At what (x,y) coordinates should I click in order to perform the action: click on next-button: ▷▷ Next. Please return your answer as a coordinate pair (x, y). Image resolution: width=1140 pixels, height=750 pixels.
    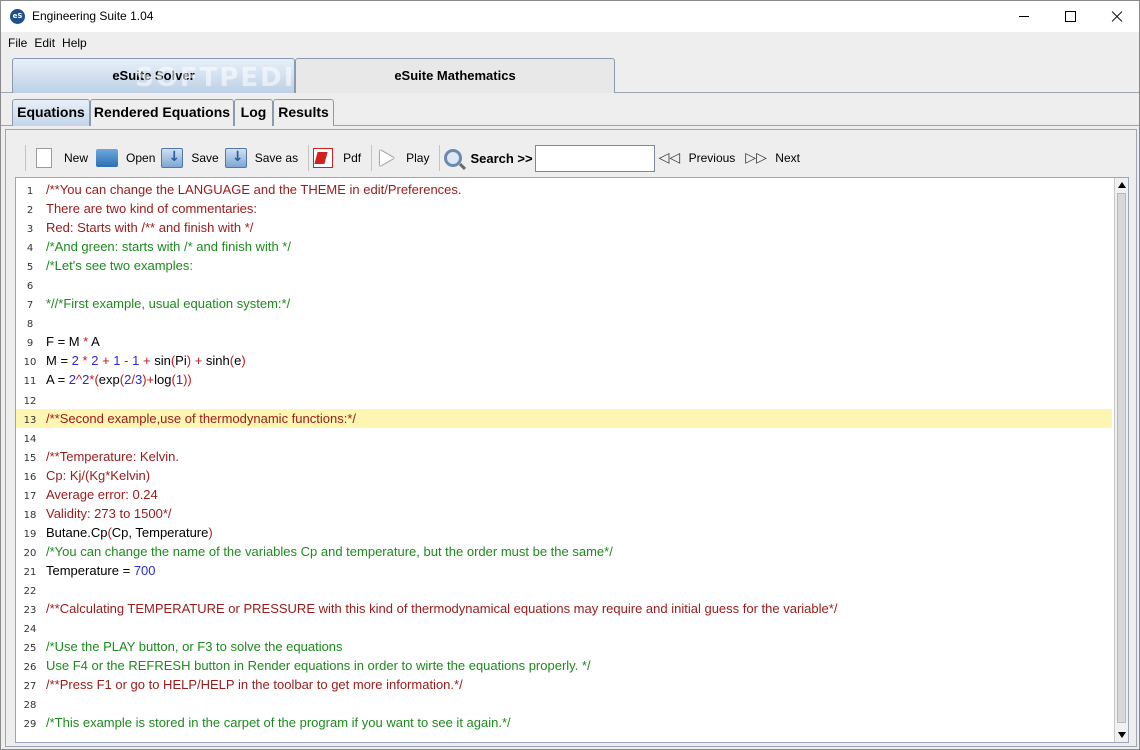
    Looking at the image, I should click on (772, 158).